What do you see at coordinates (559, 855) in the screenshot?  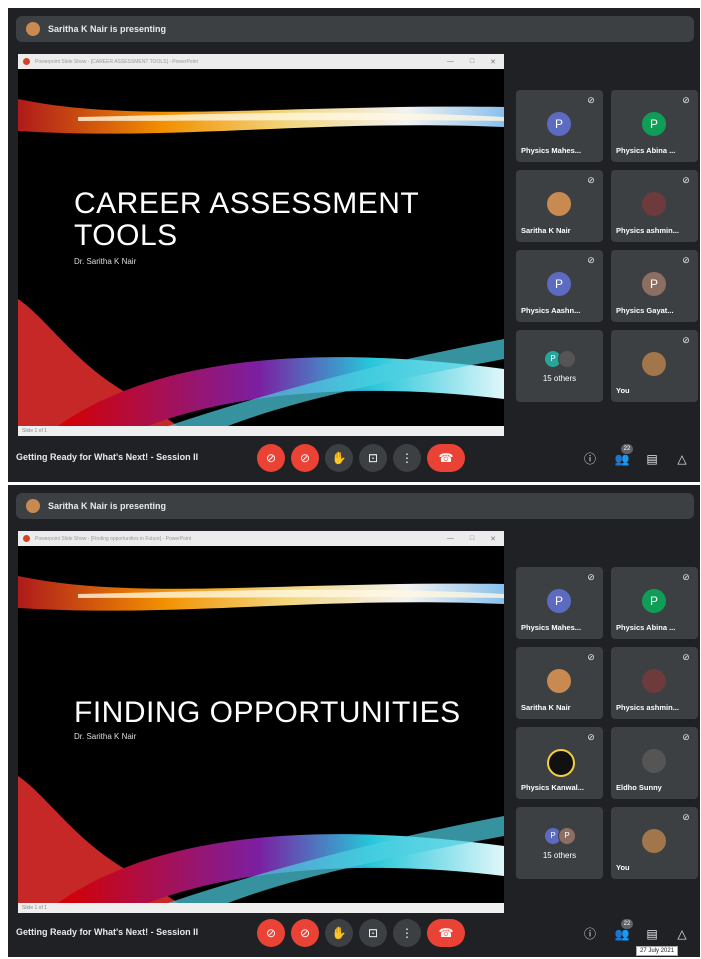 I see `others-count: 15 others` at bounding box center [559, 855].